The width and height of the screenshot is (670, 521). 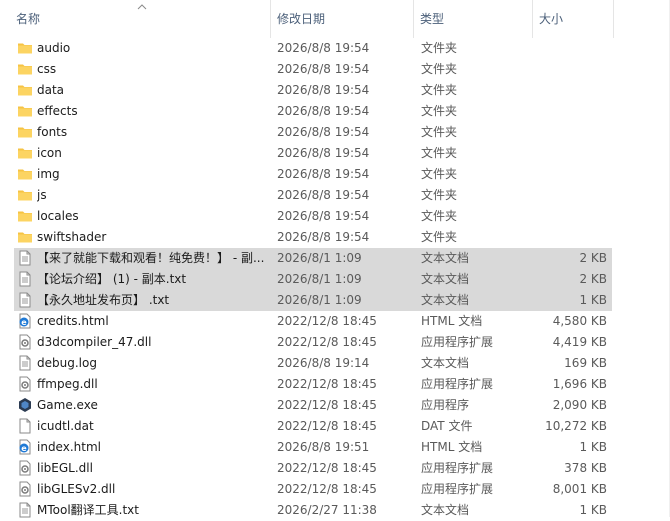 What do you see at coordinates (579, 384) in the screenshot?
I see `file-size: 1,696 KB` at bounding box center [579, 384].